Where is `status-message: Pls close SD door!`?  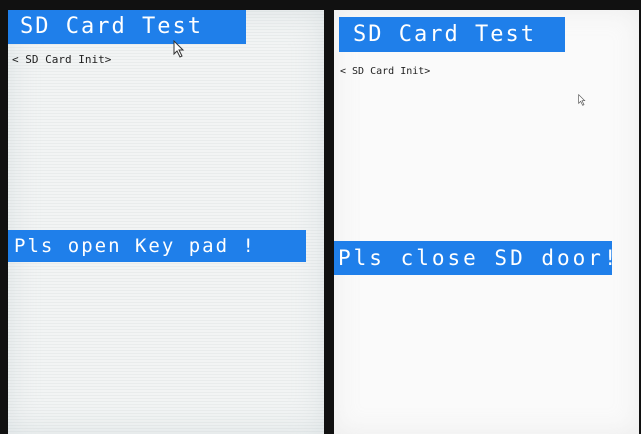
status-message: Pls close SD door! is located at coordinates (475, 258).